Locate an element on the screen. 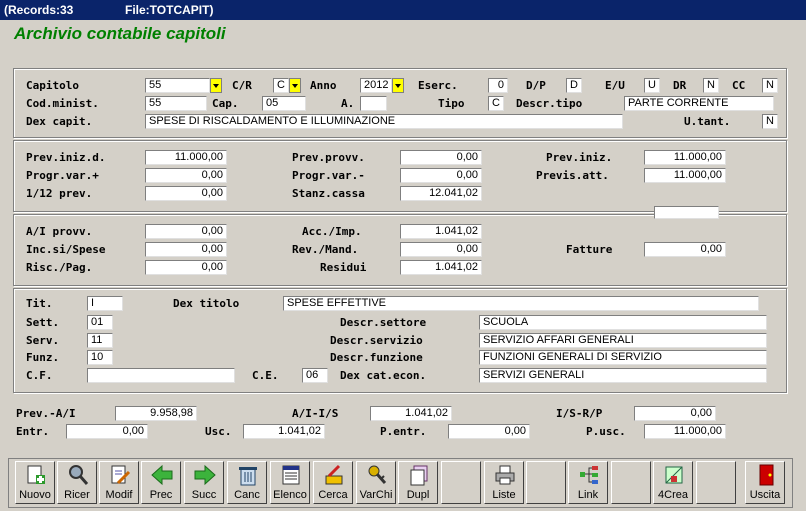 This screenshot has height=511, width=806. descrsettore-label: Descr.settore is located at coordinates (383, 322).